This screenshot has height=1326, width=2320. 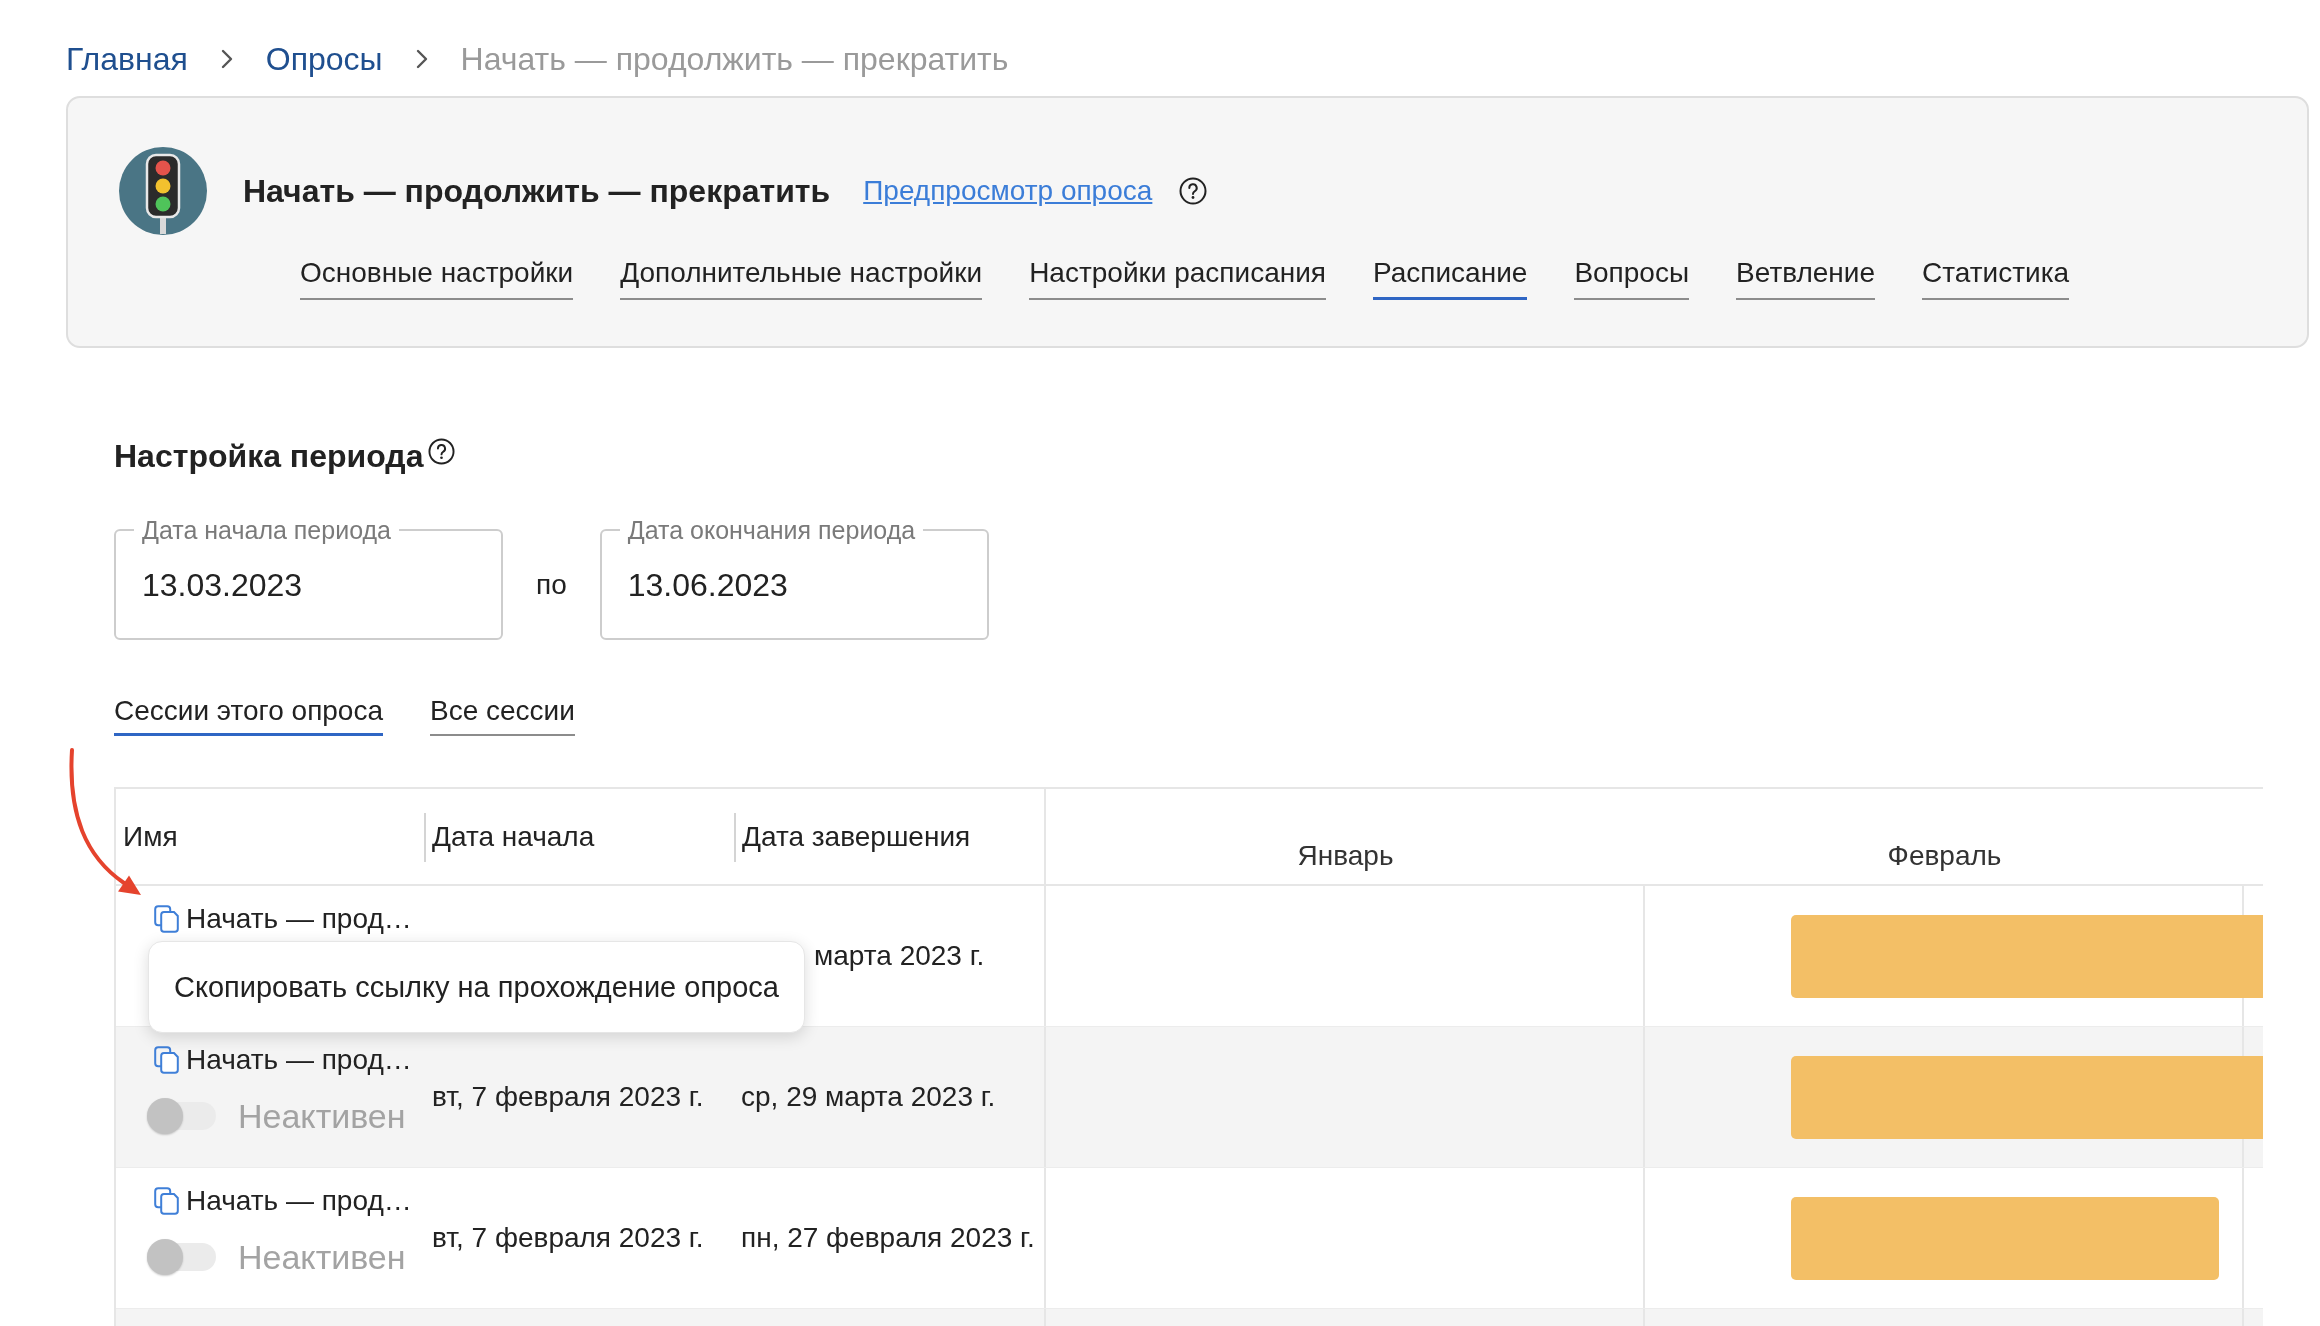 What do you see at coordinates (1008, 191) in the screenshot?
I see `preview-link: Предпросмотр опроса` at bounding box center [1008, 191].